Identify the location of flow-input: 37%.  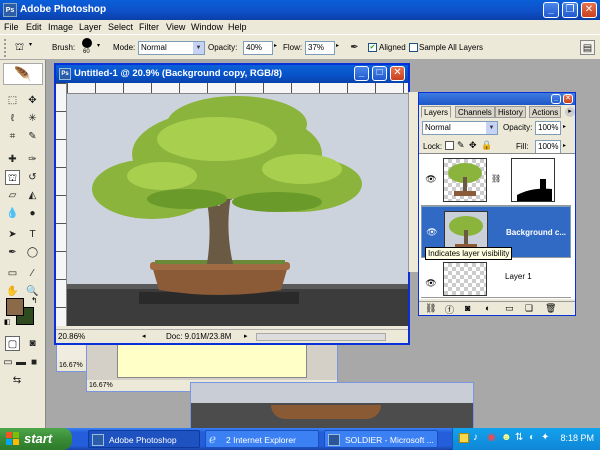
(320, 48).